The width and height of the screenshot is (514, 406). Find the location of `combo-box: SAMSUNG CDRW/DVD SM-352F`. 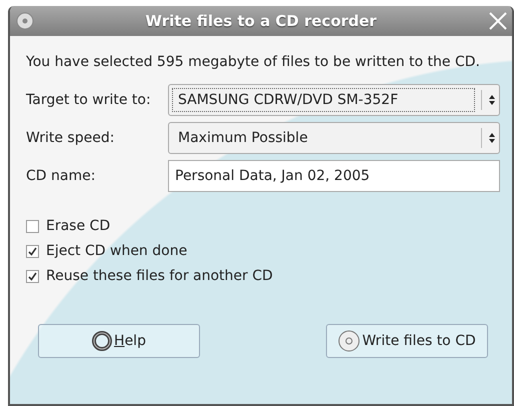

combo-box: SAMSUNG CDRW/DVD SM-352F is located at coordinates (334, 100).